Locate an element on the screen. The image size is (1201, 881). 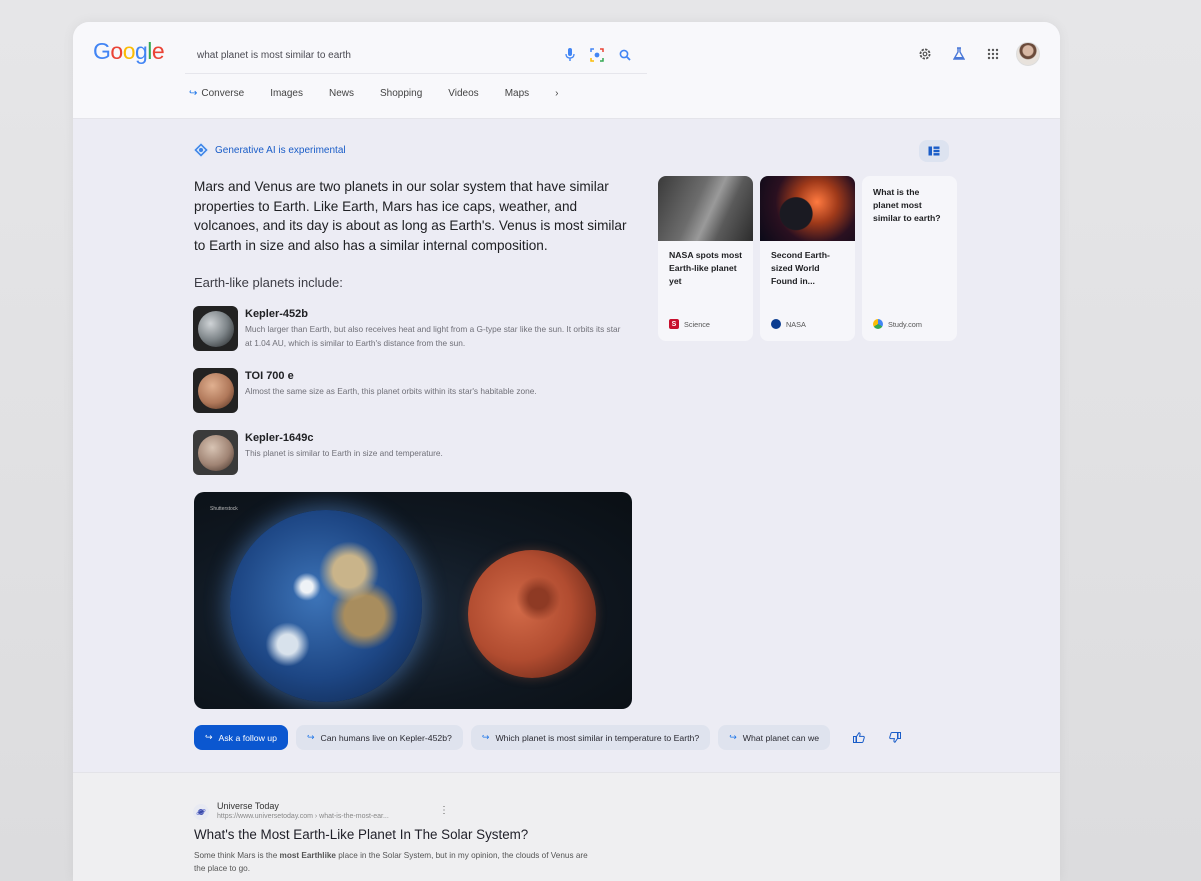
followup-chip: ↪ What planet can we is located at coordinates (774, 737).